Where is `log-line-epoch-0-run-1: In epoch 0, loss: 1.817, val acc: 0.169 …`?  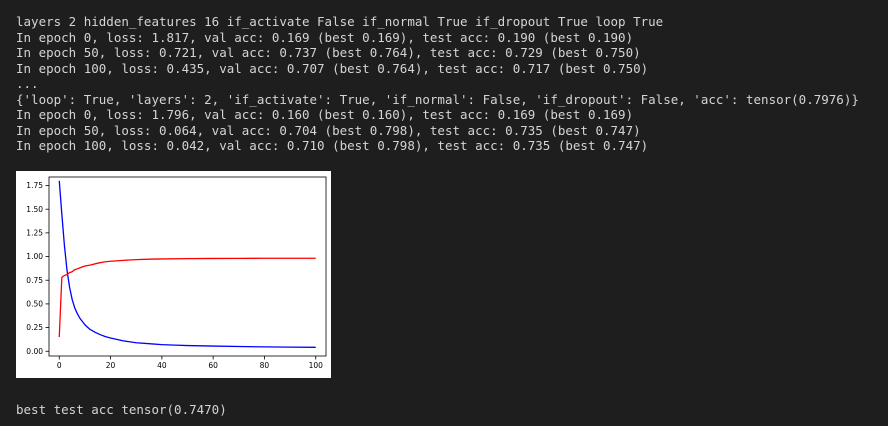 log-line-epoch-0-run-1: In epoch 0, loss: 1.817, val acc: 0.169 … is located at coordinates (325, 37).